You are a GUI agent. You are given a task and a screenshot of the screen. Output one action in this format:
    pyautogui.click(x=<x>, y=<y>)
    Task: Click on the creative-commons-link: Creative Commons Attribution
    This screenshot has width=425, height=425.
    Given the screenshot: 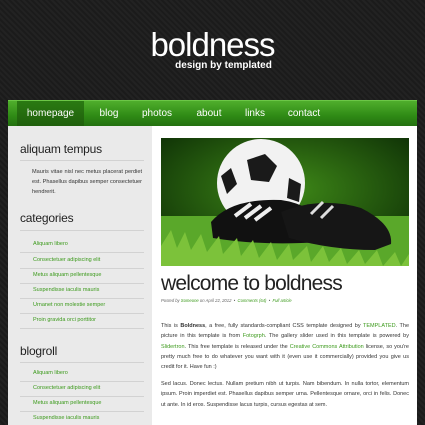 What is the action you would take?
    pyautogui.click(x=327, y=347)
    